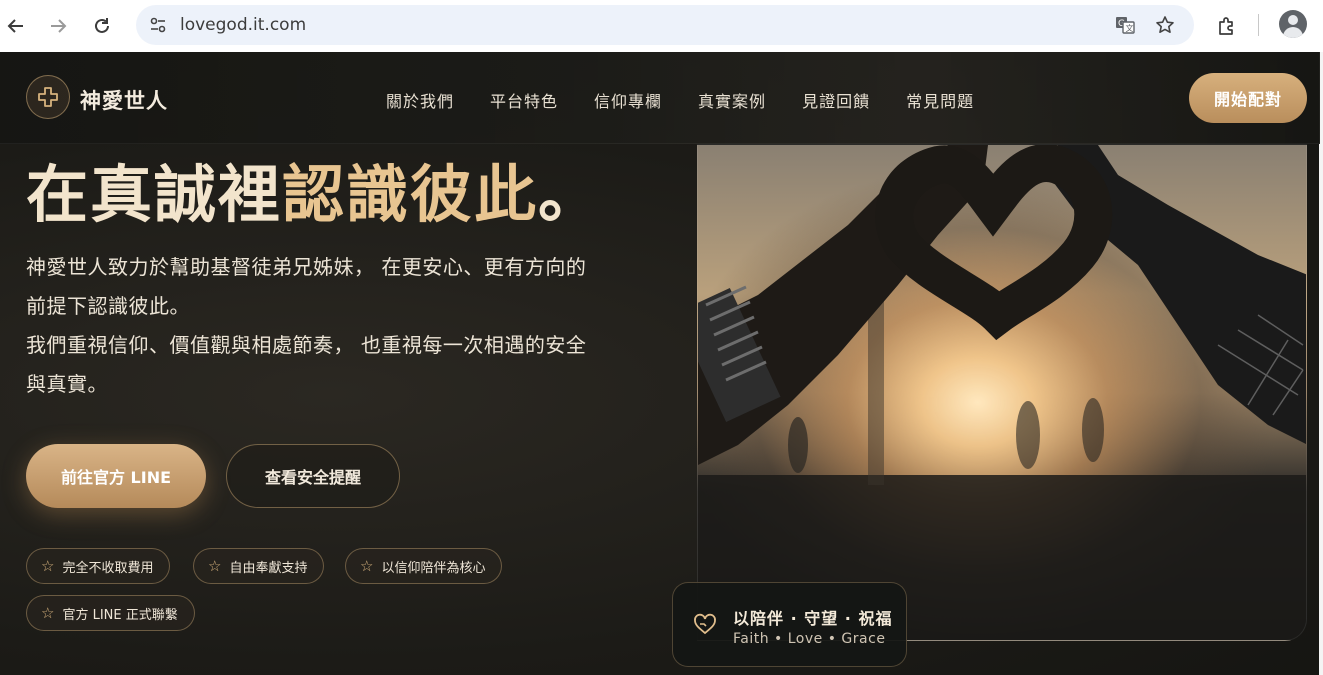  Describe the element at coordinates (732, 100) in the screenshot. I see `nav-item-cases: 真實案例` at that location.